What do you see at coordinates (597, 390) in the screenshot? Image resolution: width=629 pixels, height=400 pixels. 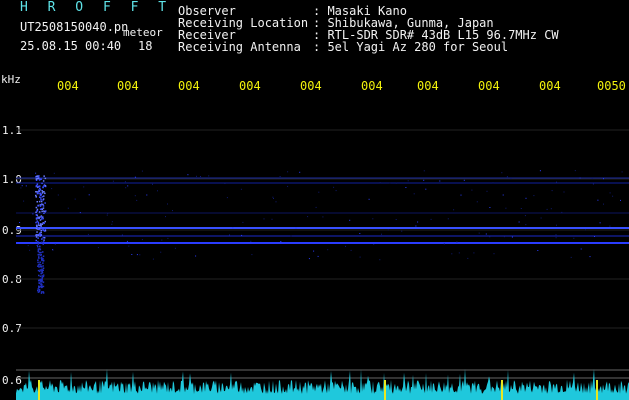 I see `spectrum-marker` at bounding box center [597, 390].